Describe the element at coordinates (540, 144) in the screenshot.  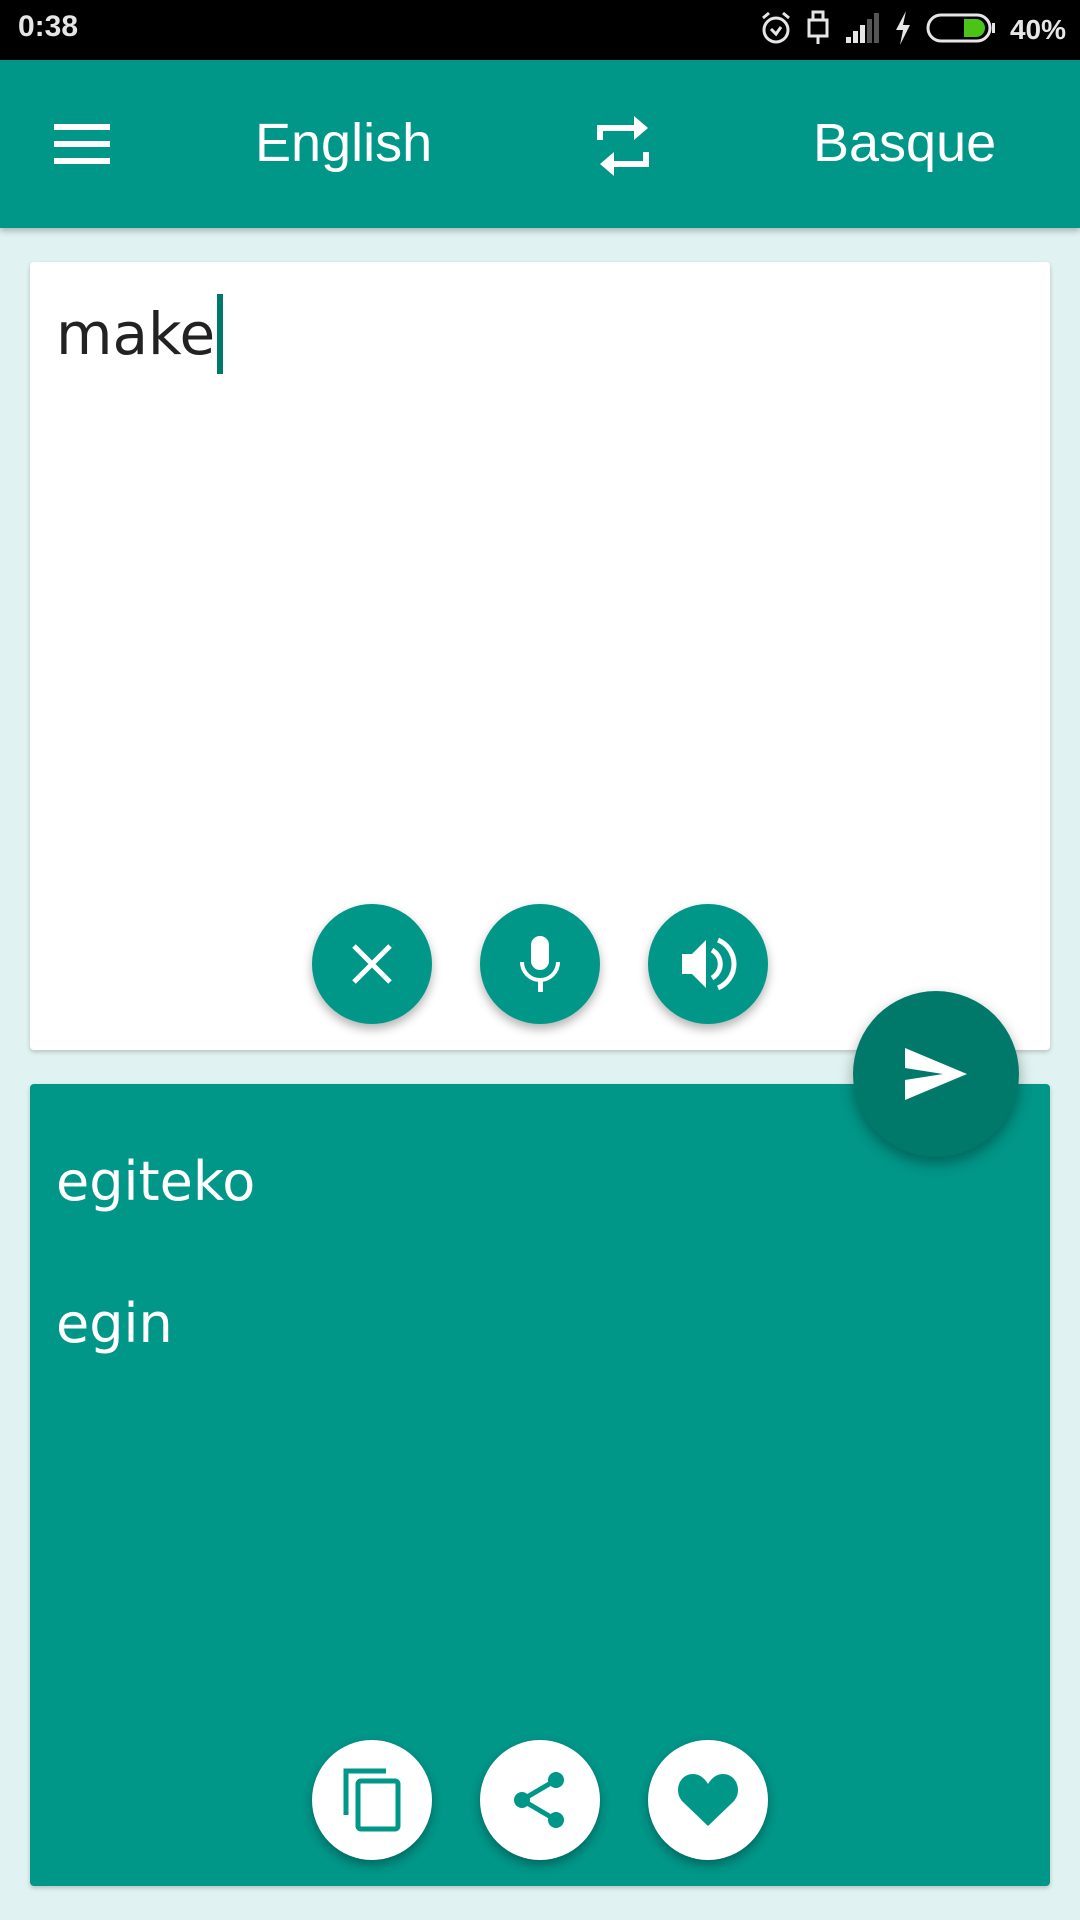
I see `app-bar: English Basque` at that location.